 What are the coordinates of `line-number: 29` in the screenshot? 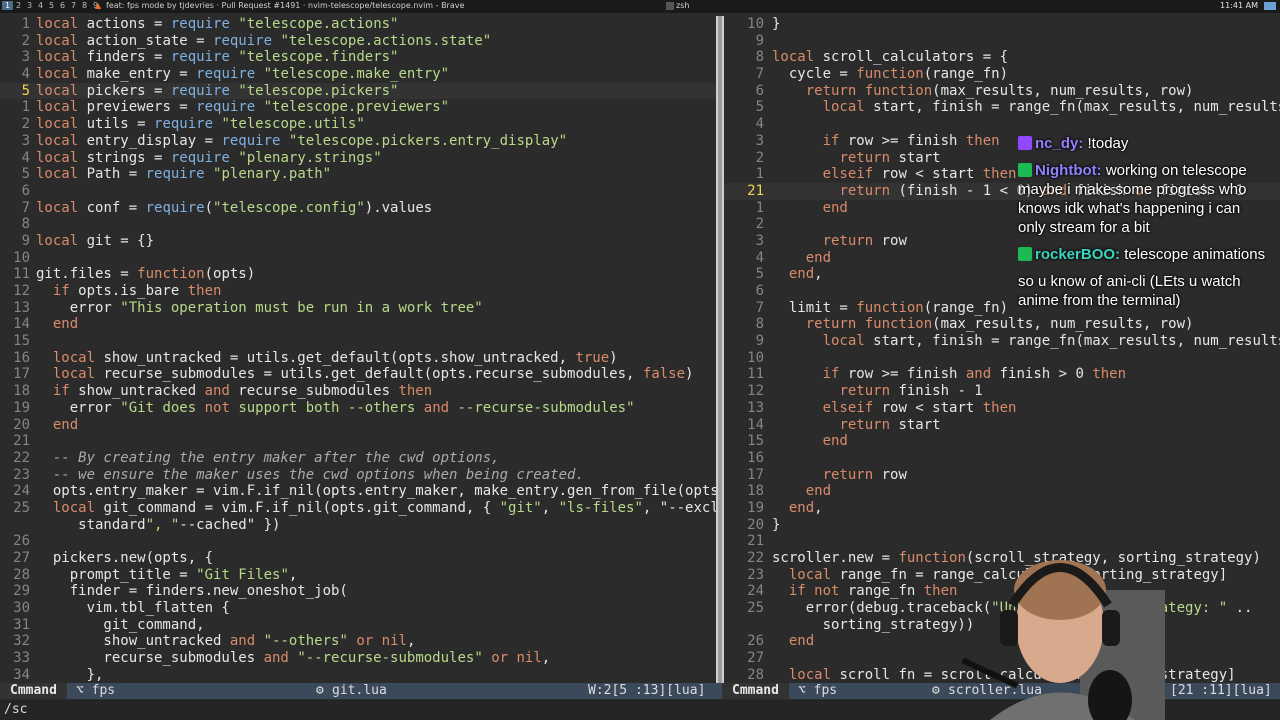 It's located at (21, 591).